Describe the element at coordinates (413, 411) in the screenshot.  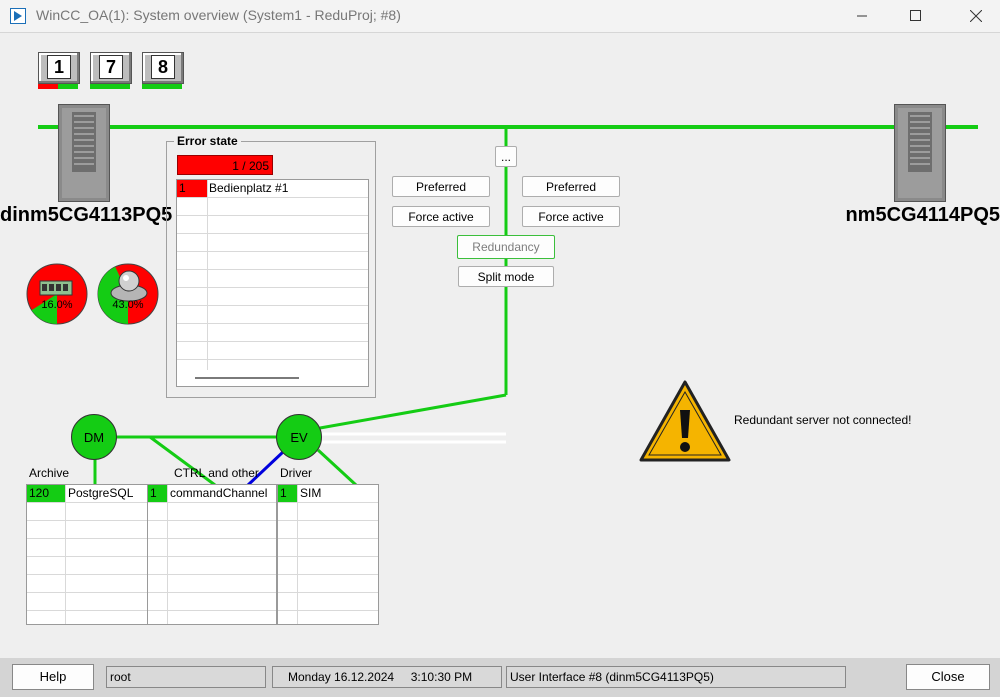
I see `ev-to-redundancy-line` at that location.